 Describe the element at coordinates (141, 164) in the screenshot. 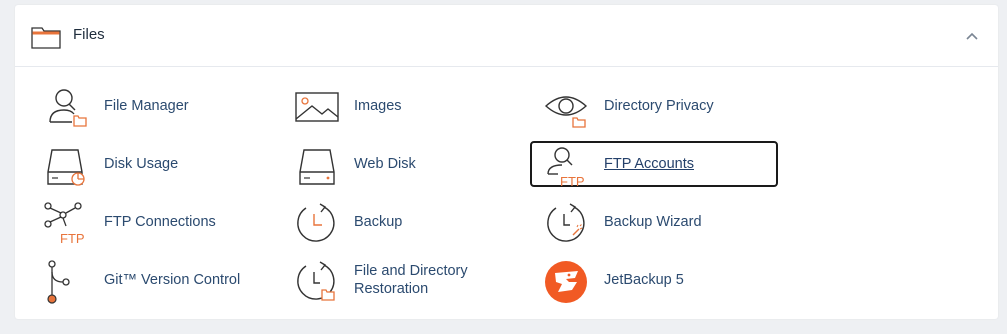

I see `item-label: Disk Usage` at that location.